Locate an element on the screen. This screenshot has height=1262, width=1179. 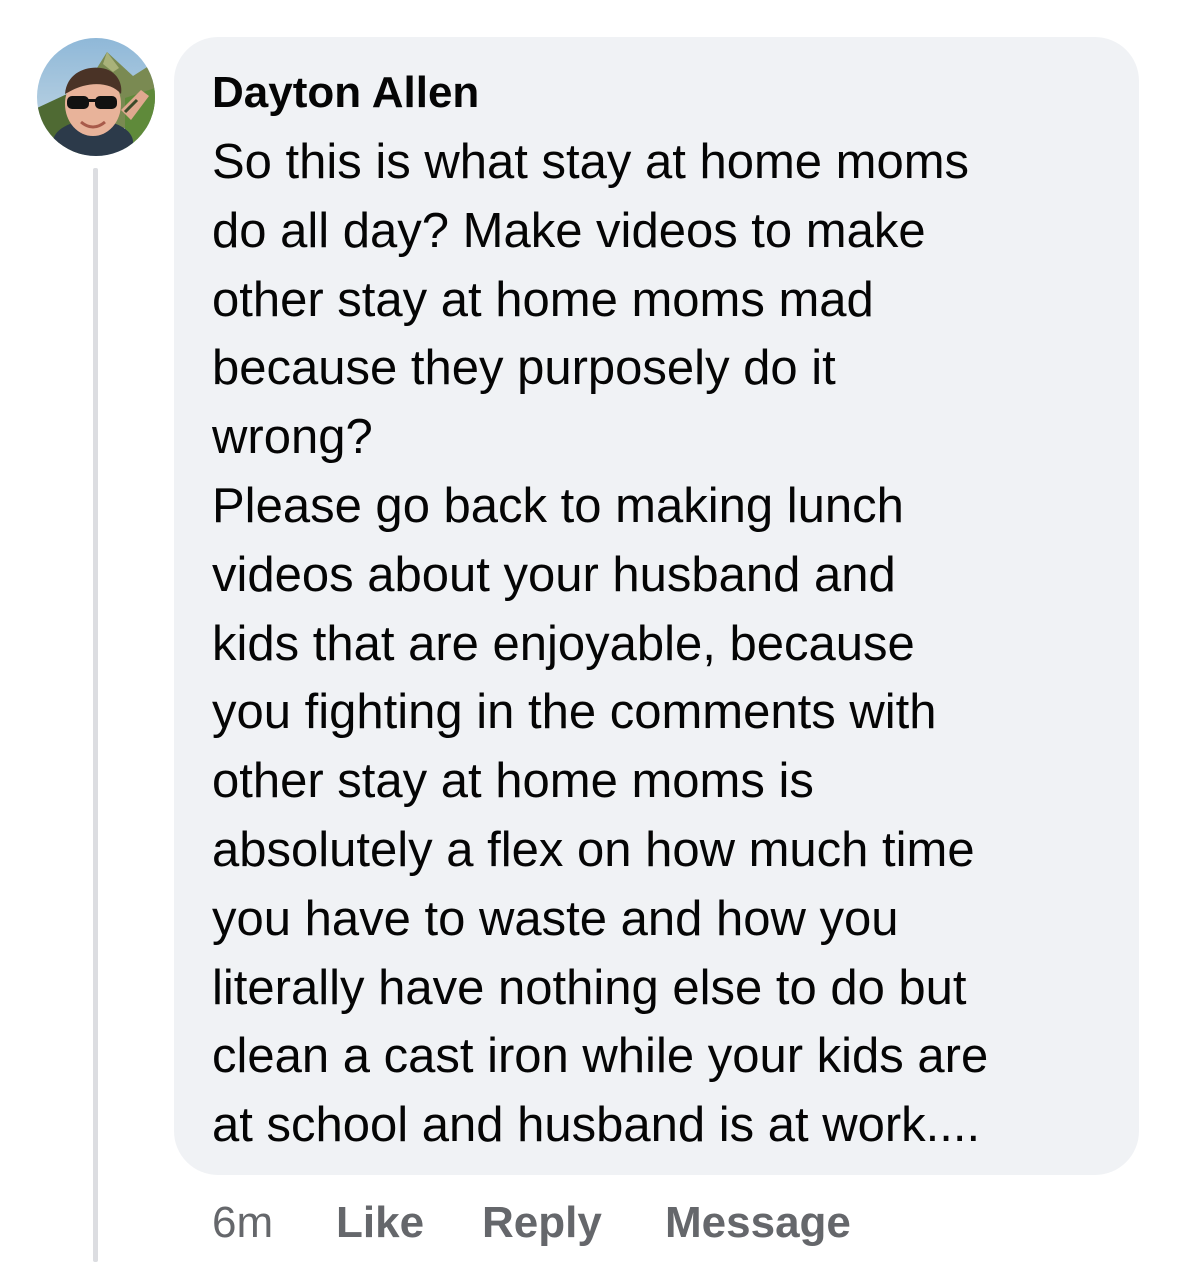
comment-timestamp: 6m is located at coordinates (242, 1223).